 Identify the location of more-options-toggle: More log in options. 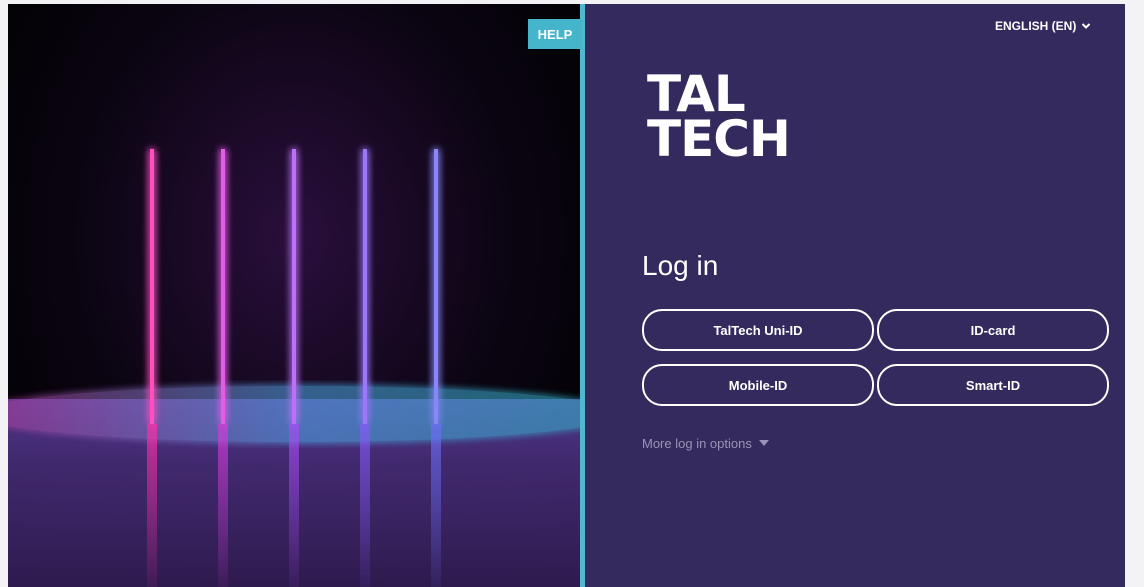
(705, 443).